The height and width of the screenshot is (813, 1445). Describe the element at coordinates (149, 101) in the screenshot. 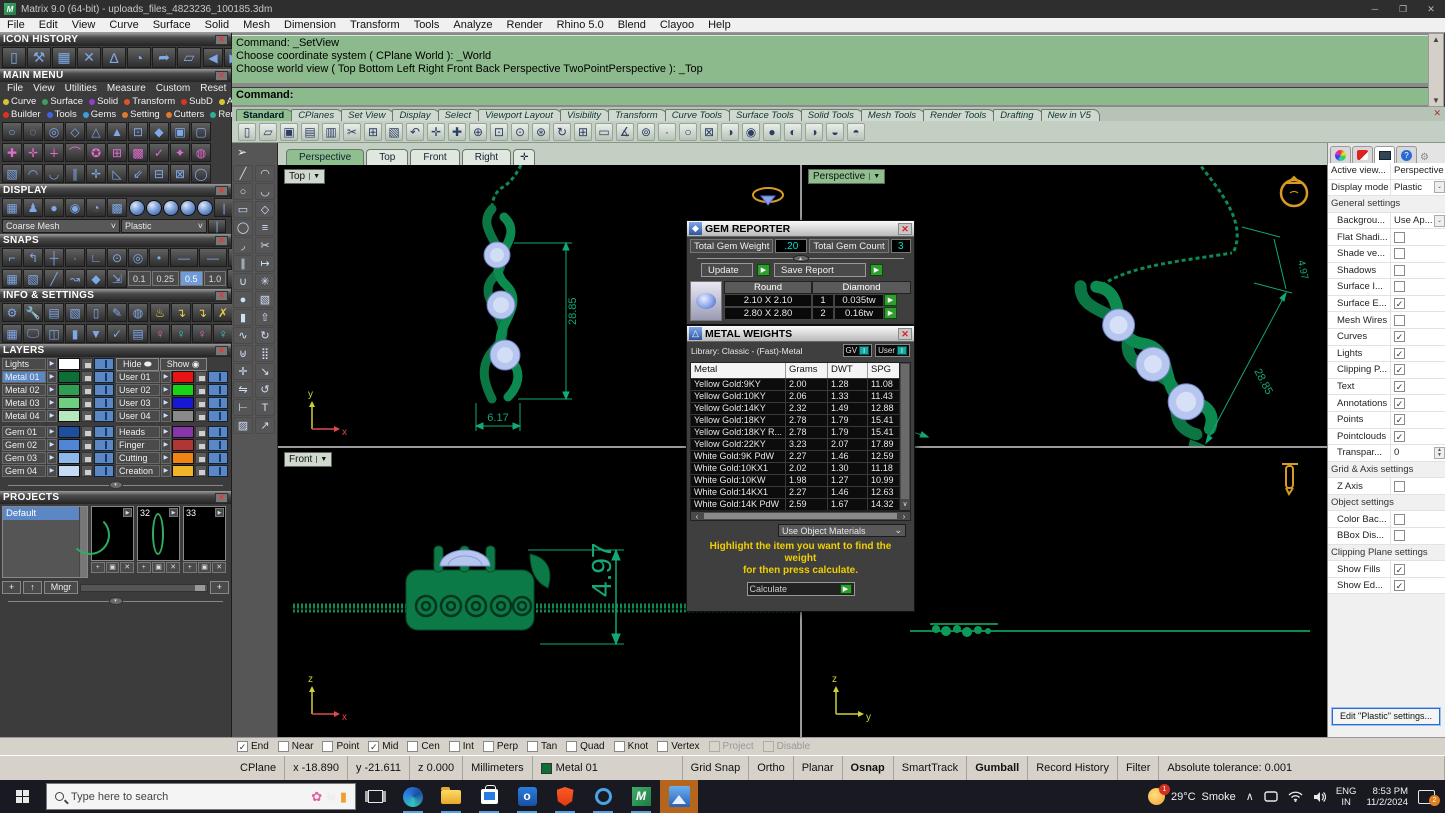

I see `category-transform: Transform` at that location.